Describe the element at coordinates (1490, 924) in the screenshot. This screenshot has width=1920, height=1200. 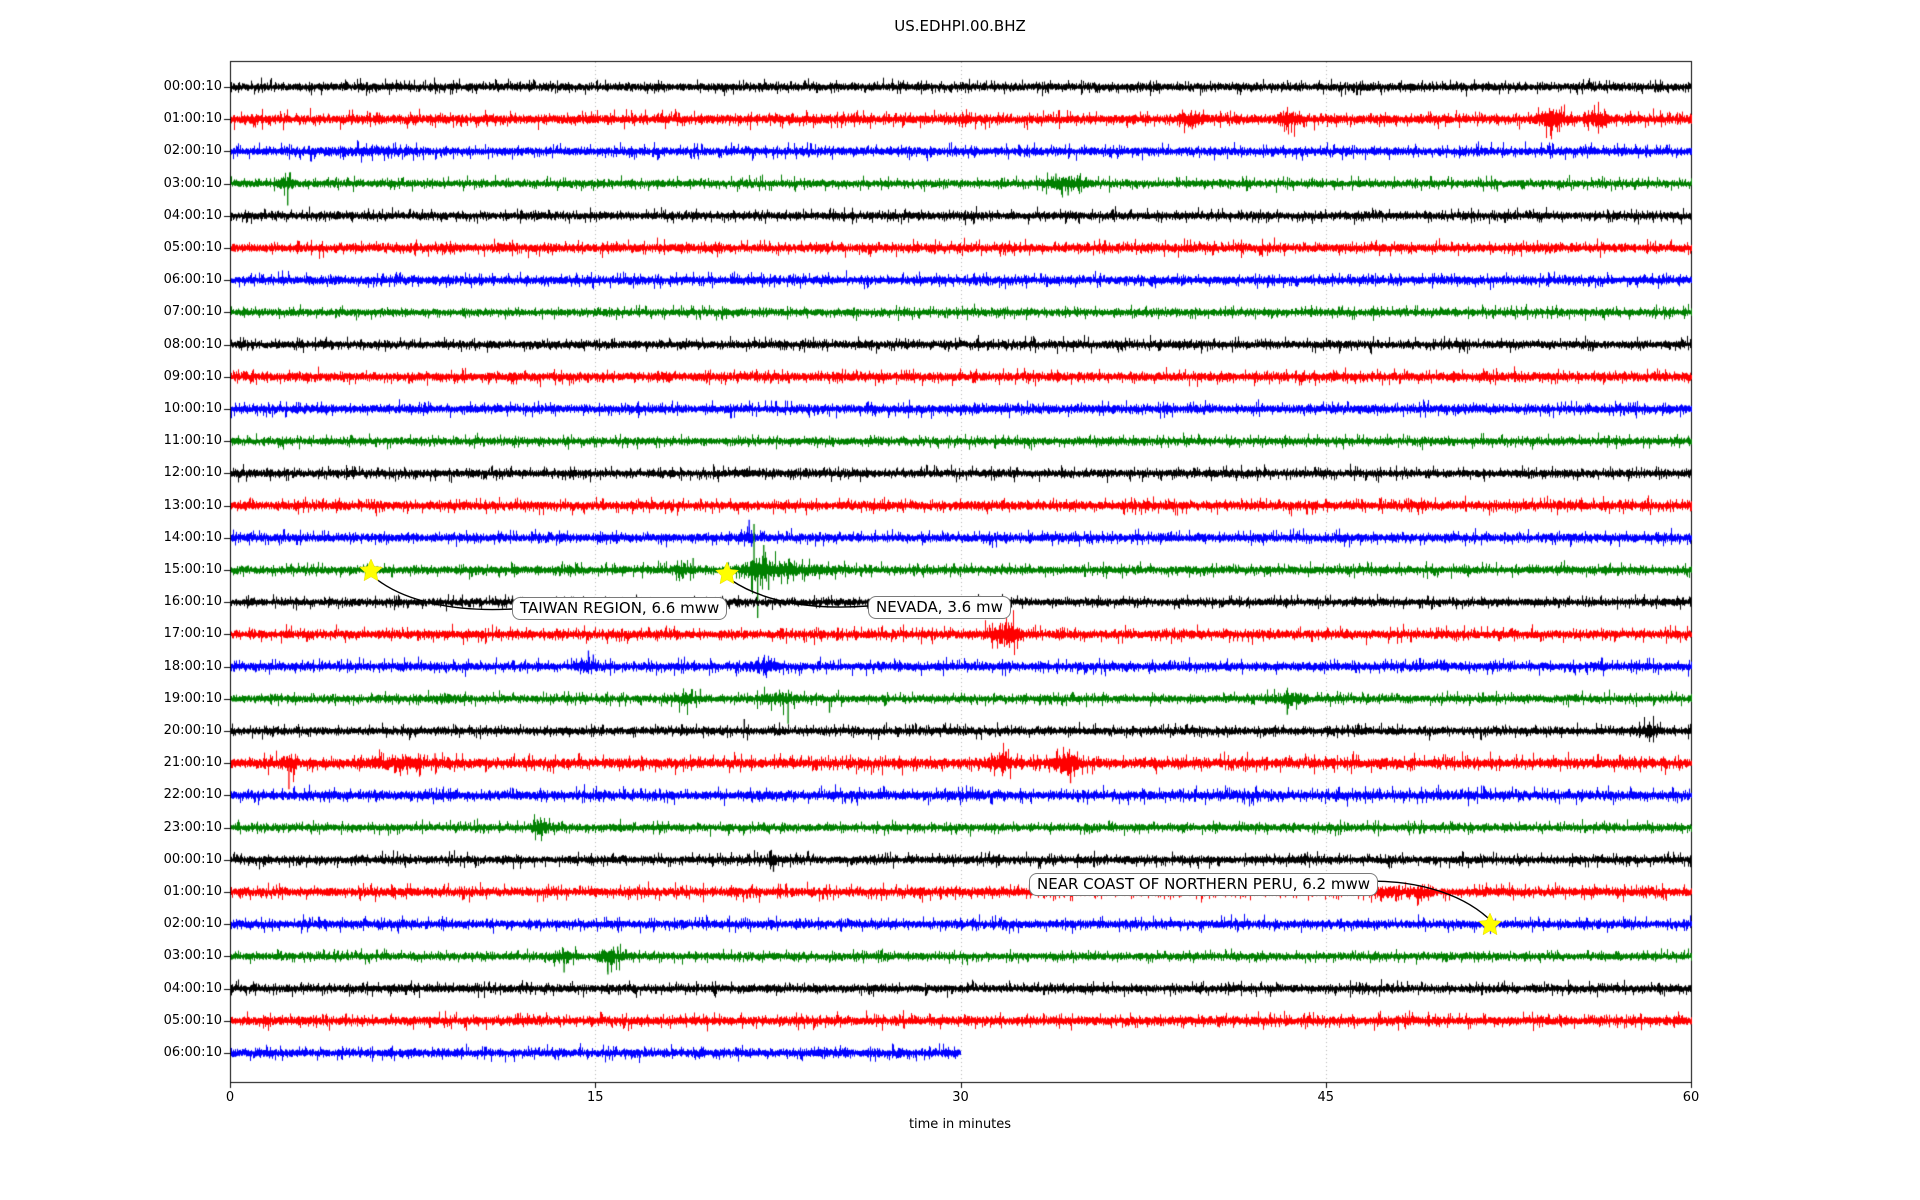
I see `event-star-peru` at that location.